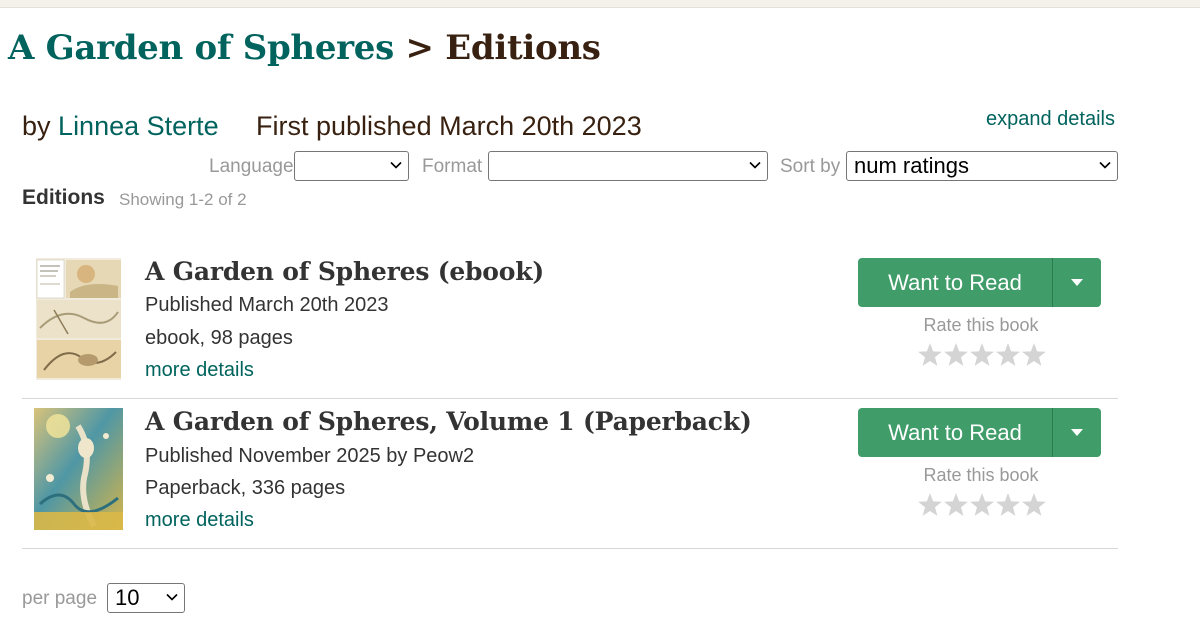  I want to click on page-title: A Garden of Spheres > Editions, so click(304, 48).